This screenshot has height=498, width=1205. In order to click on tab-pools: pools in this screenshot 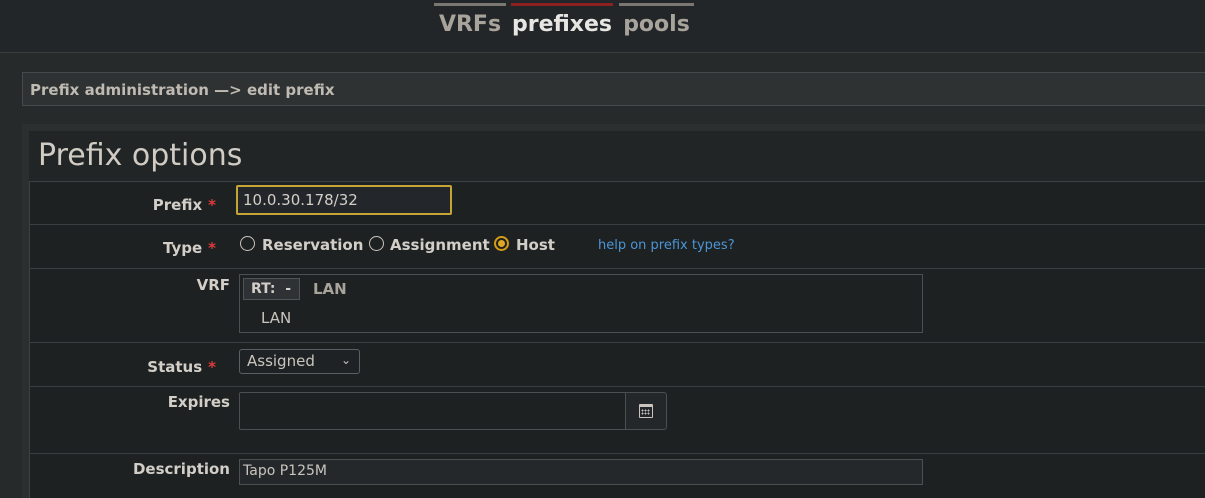, I will do `click(656, 23)`.